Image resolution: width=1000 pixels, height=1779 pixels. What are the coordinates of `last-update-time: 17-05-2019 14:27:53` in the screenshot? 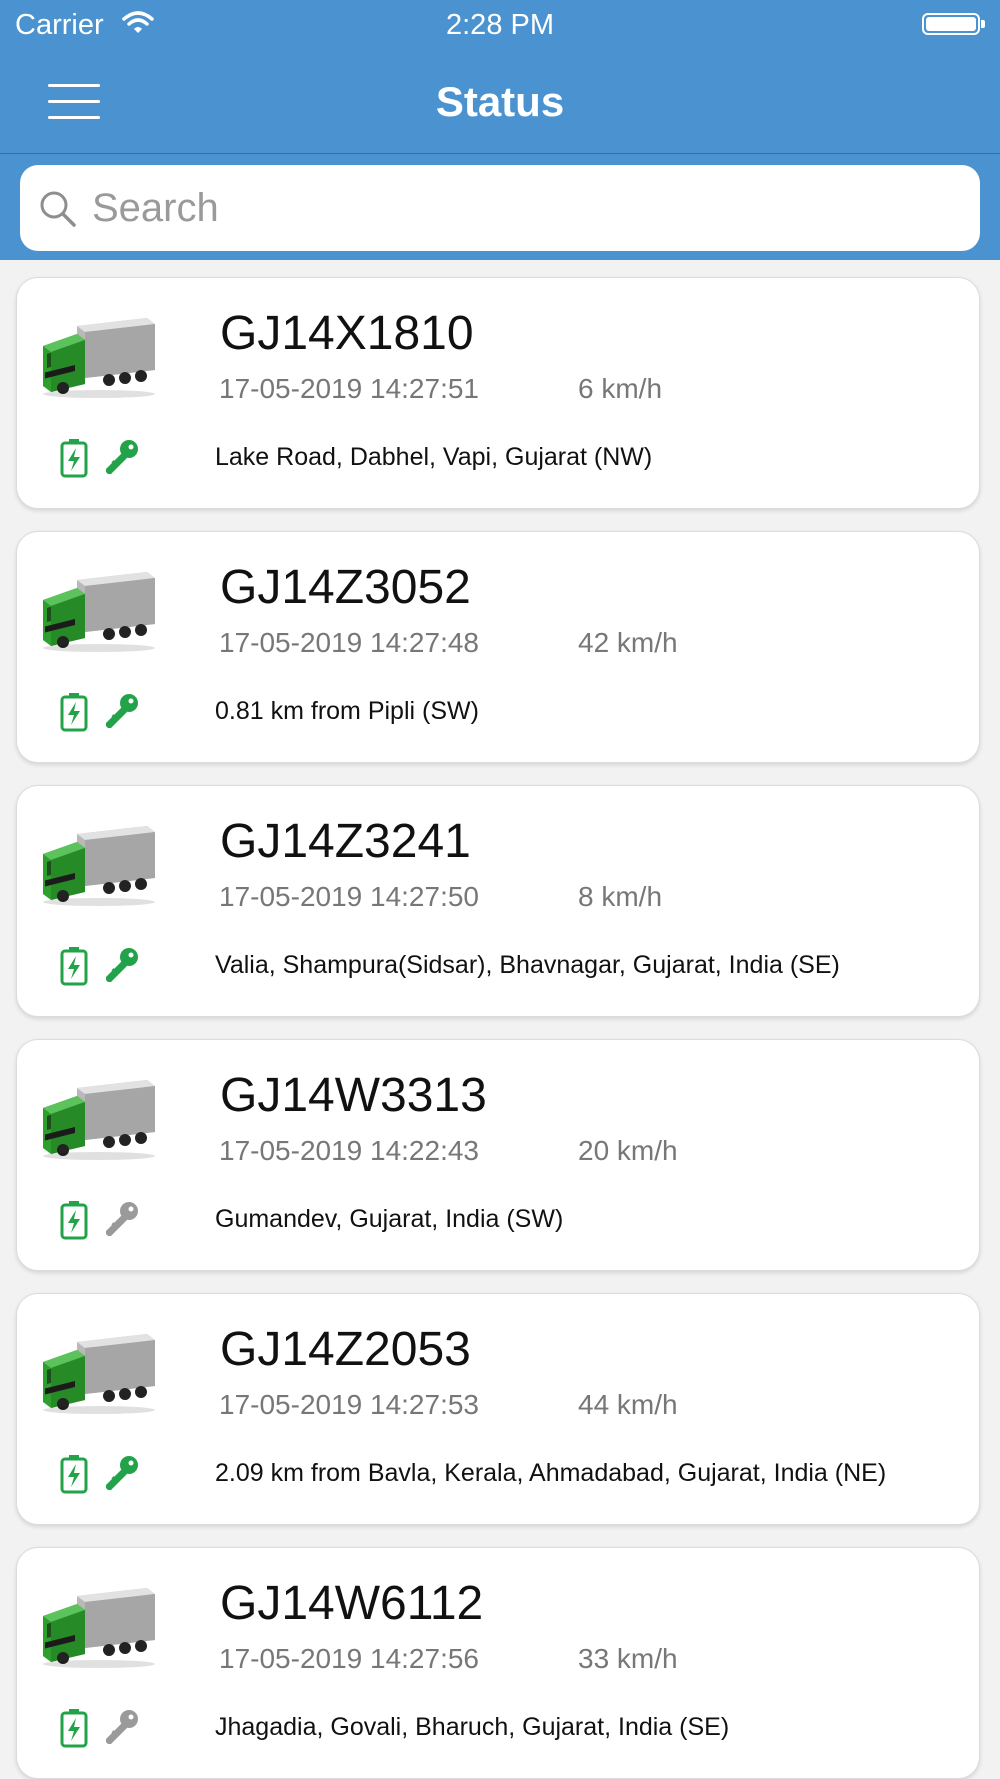 It's located at (349, 1404).